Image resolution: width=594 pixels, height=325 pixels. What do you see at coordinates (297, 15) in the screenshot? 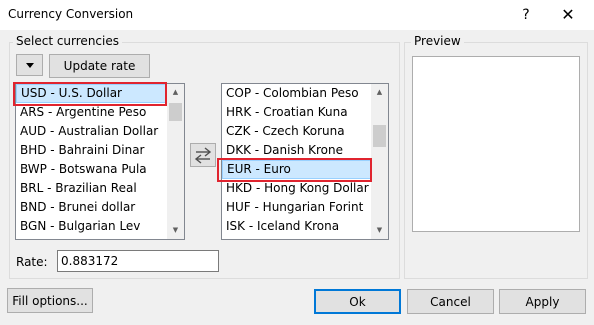
I see `title-bar: Currency Conversion ? ✕` at bounding box center [297, 15].